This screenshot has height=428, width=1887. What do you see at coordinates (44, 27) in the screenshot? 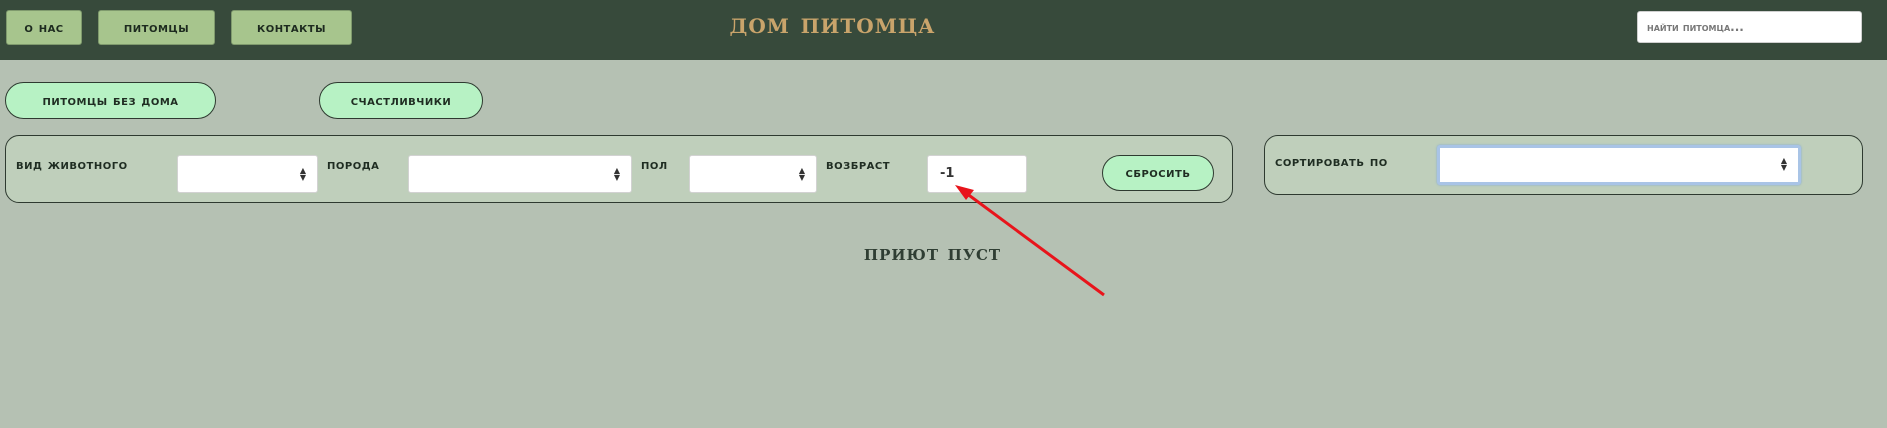
I see `nav-about-button: О нас` at bounding box center [44, 27].